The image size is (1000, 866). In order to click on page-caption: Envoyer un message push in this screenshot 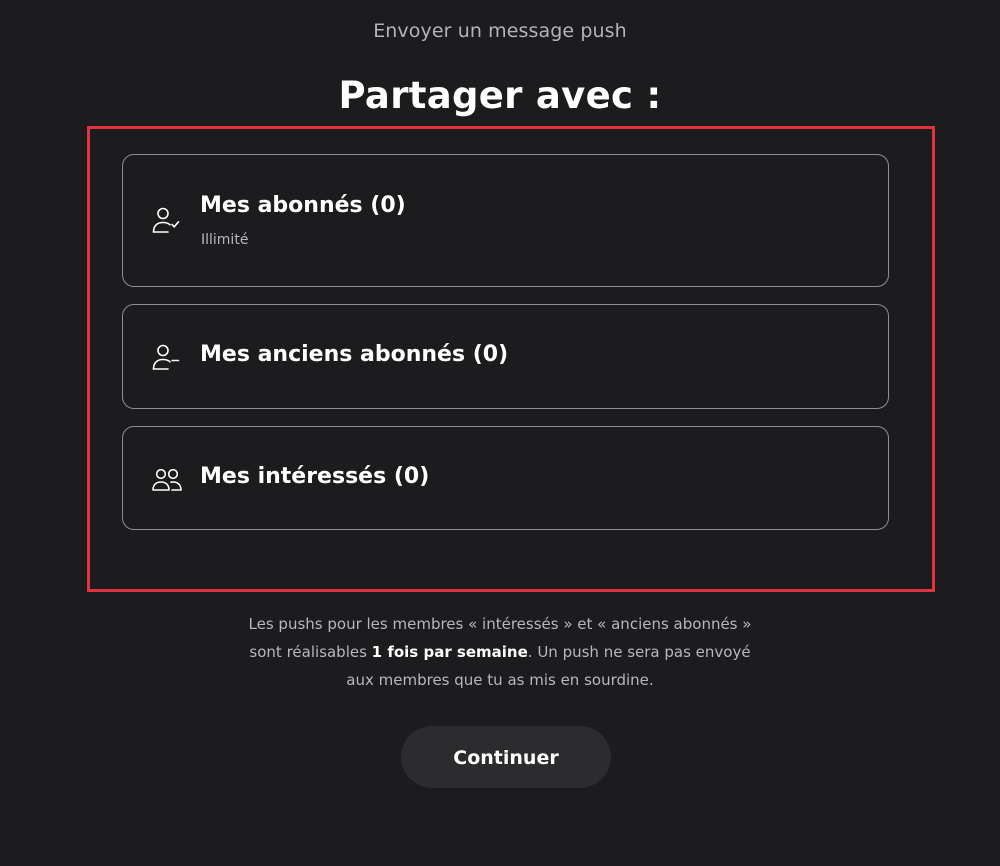, I will do `click(500, 31)`.